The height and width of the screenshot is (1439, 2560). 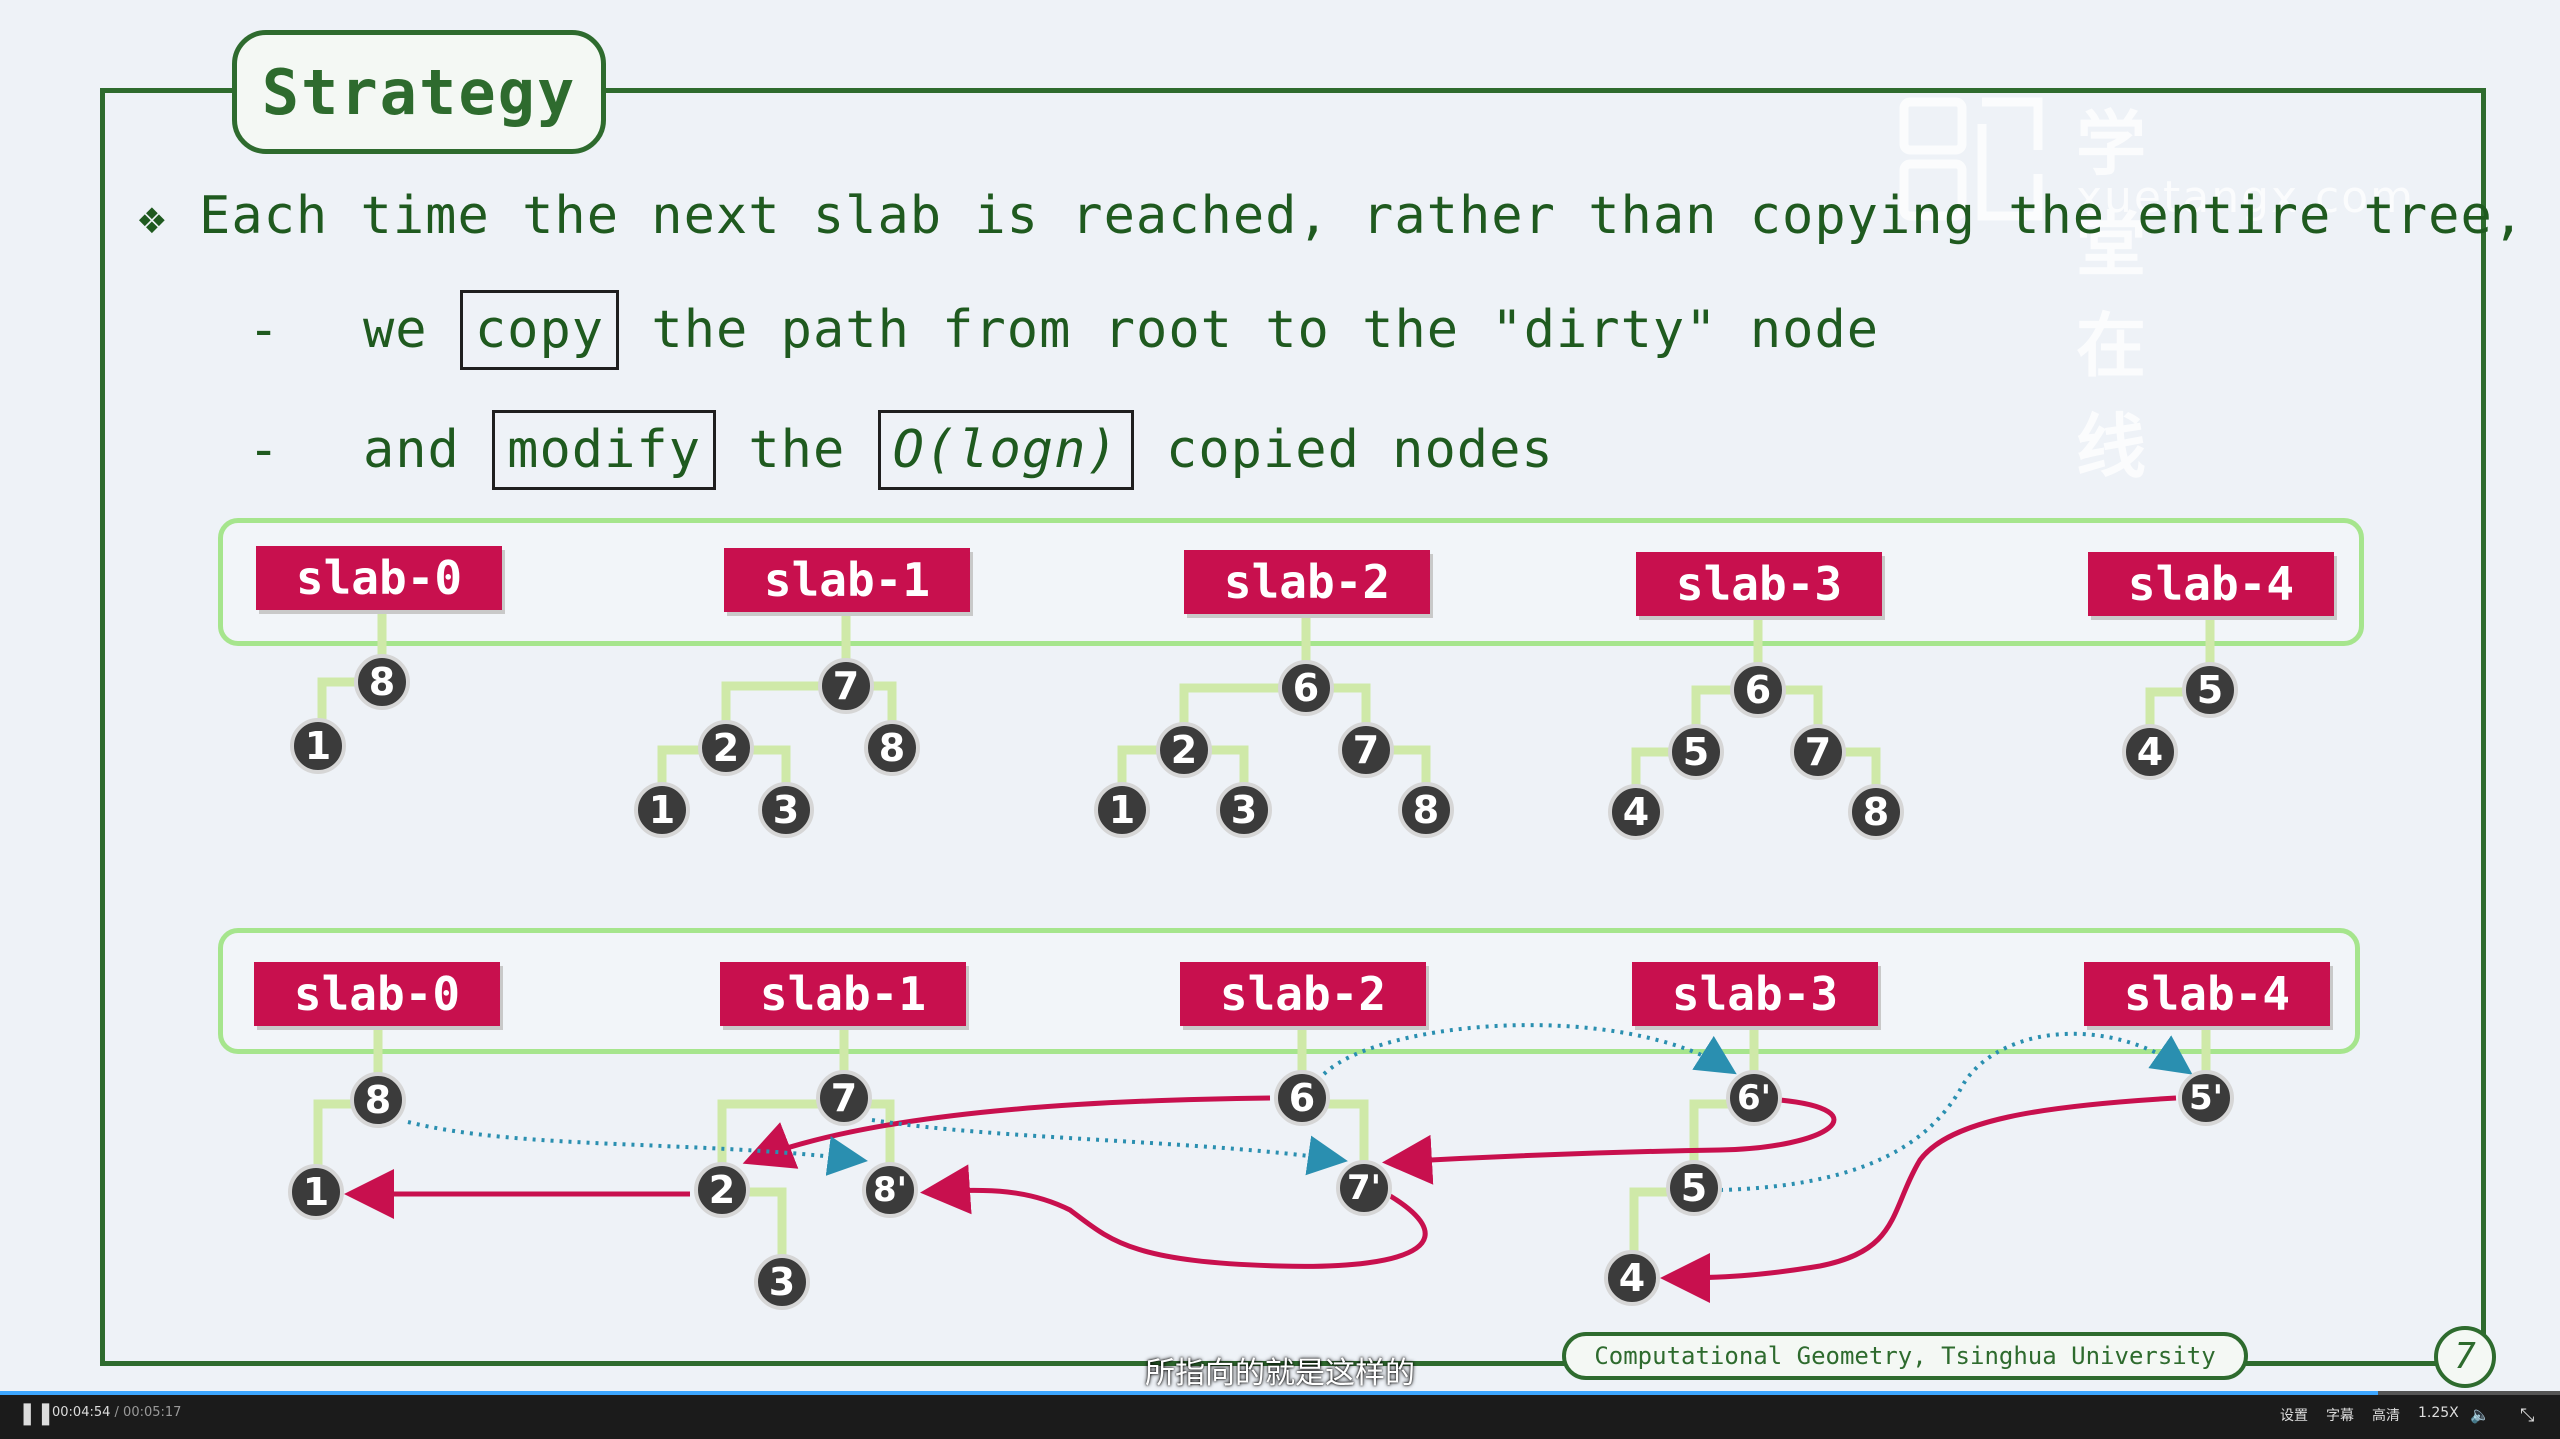 What do you see at coordinates (2438, 1413) in the screenshot?
I see `speed-button: 1.25X` at bounding box center [2438, 1413].